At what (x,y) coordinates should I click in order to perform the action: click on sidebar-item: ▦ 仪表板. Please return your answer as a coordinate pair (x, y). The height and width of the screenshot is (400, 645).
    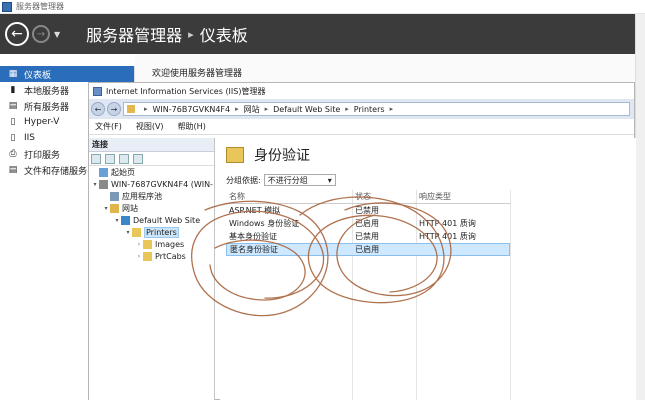
    Looking at the image, I should click on (67, 74).